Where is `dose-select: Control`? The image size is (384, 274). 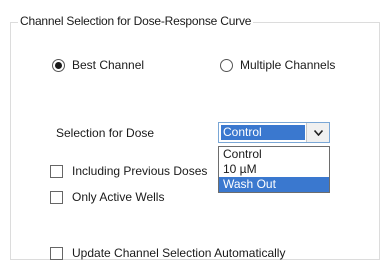 dose-select: Control is located at coordinates (274, 132).